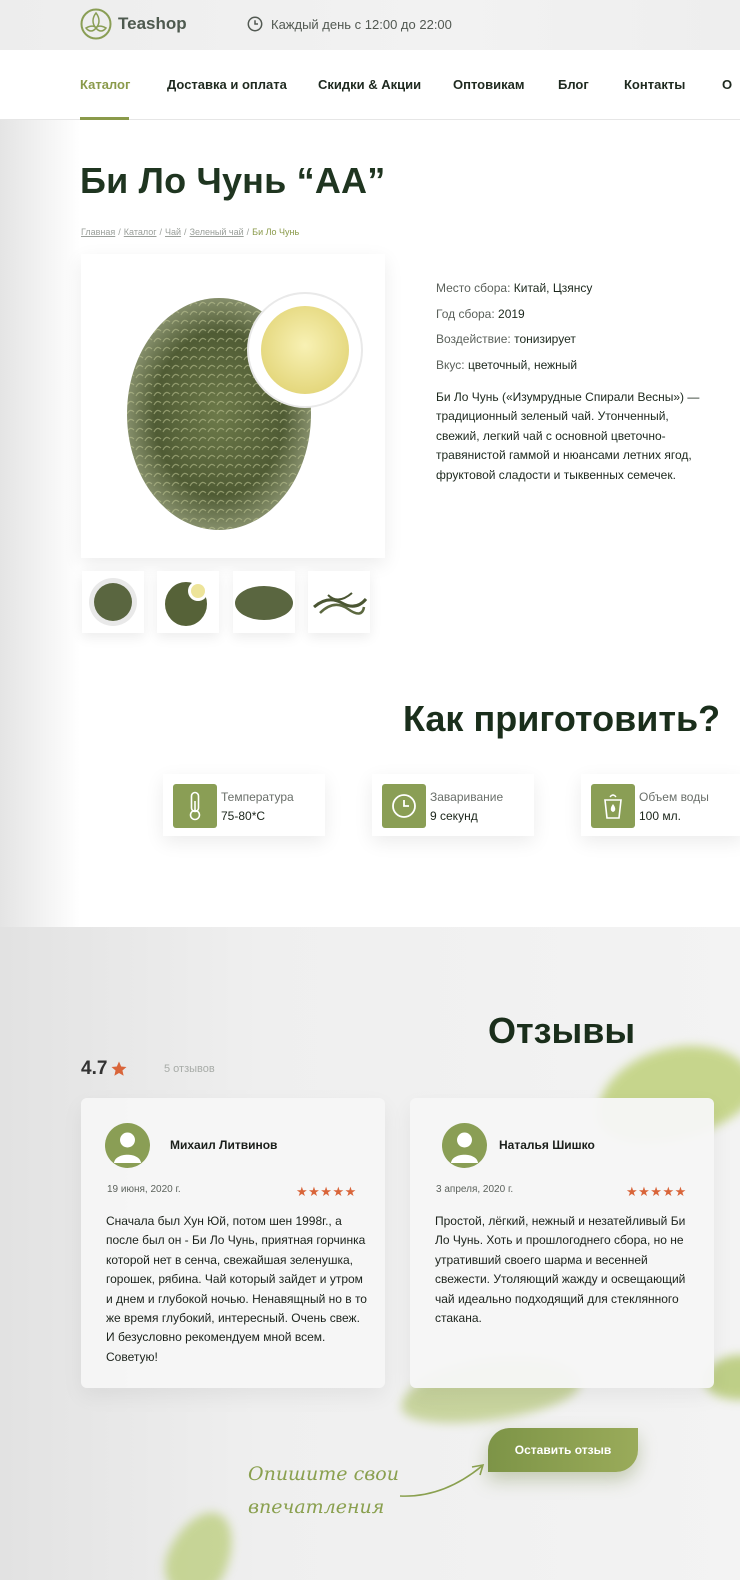 The height and width of the screenshot is (1580, 740). I want to click on nav-blog: Блог, so click(573, 84).